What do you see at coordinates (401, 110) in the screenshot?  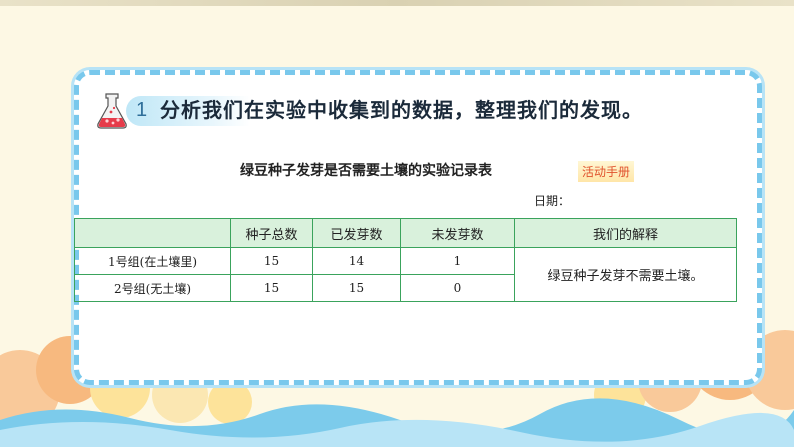 I see `step-instruction: 分析我们在实验中收集到的数据，整理我们的发现。` at bounding box center [401, 110].